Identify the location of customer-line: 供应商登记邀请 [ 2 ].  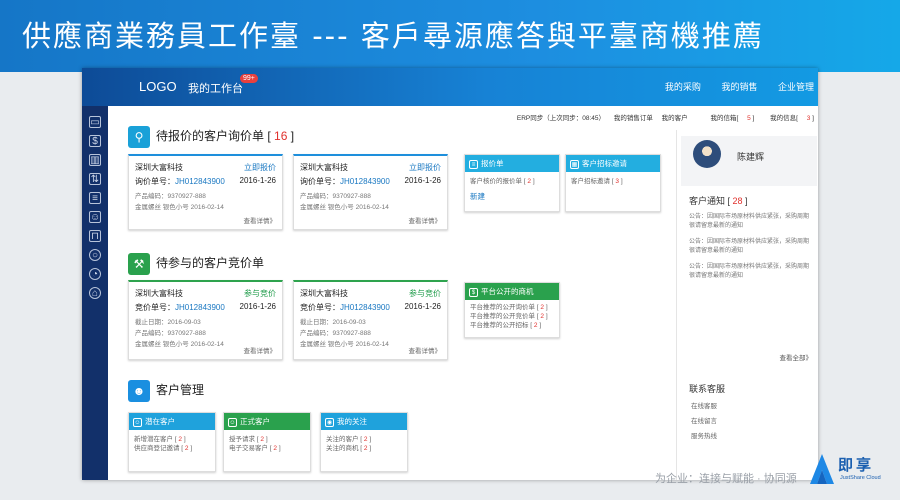
(172, 448).